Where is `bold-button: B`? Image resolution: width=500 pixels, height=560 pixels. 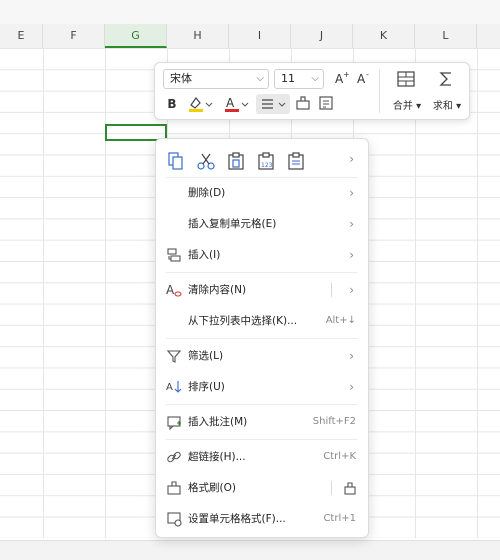
bold-button: B is located at coordinates (172, 104).